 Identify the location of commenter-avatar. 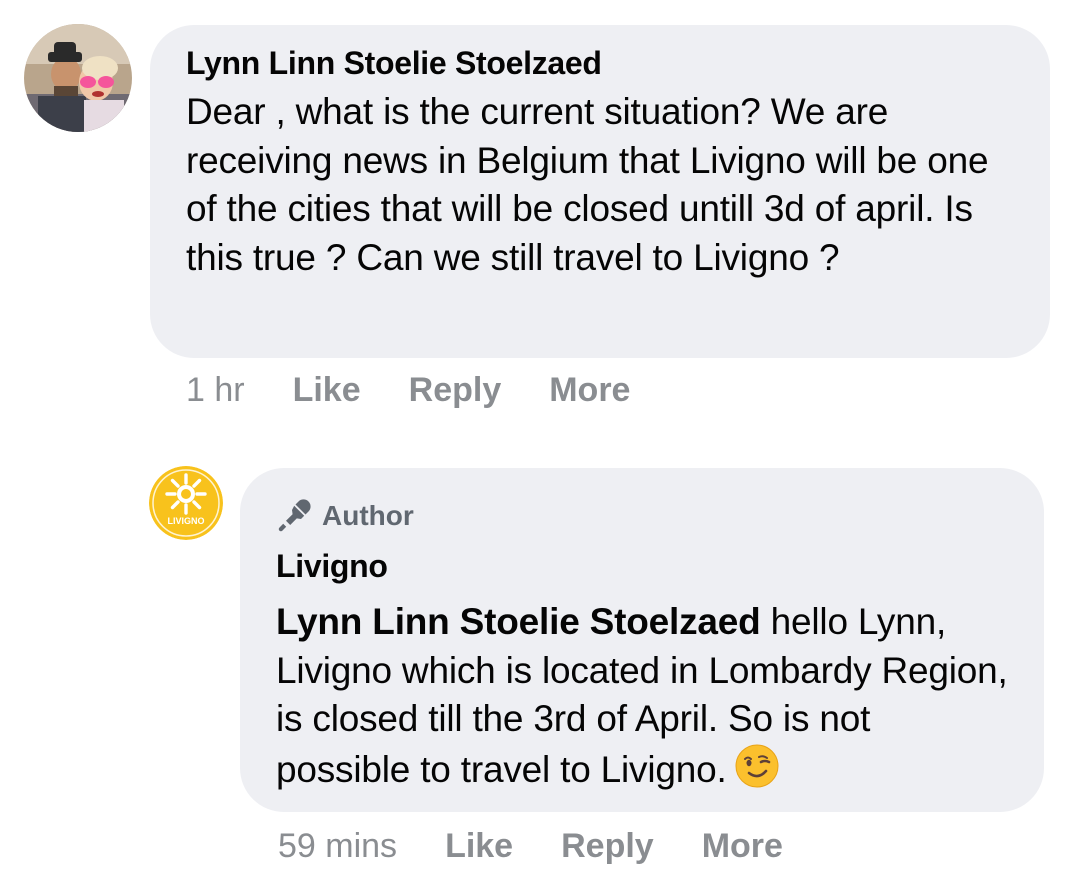
(78, 78).